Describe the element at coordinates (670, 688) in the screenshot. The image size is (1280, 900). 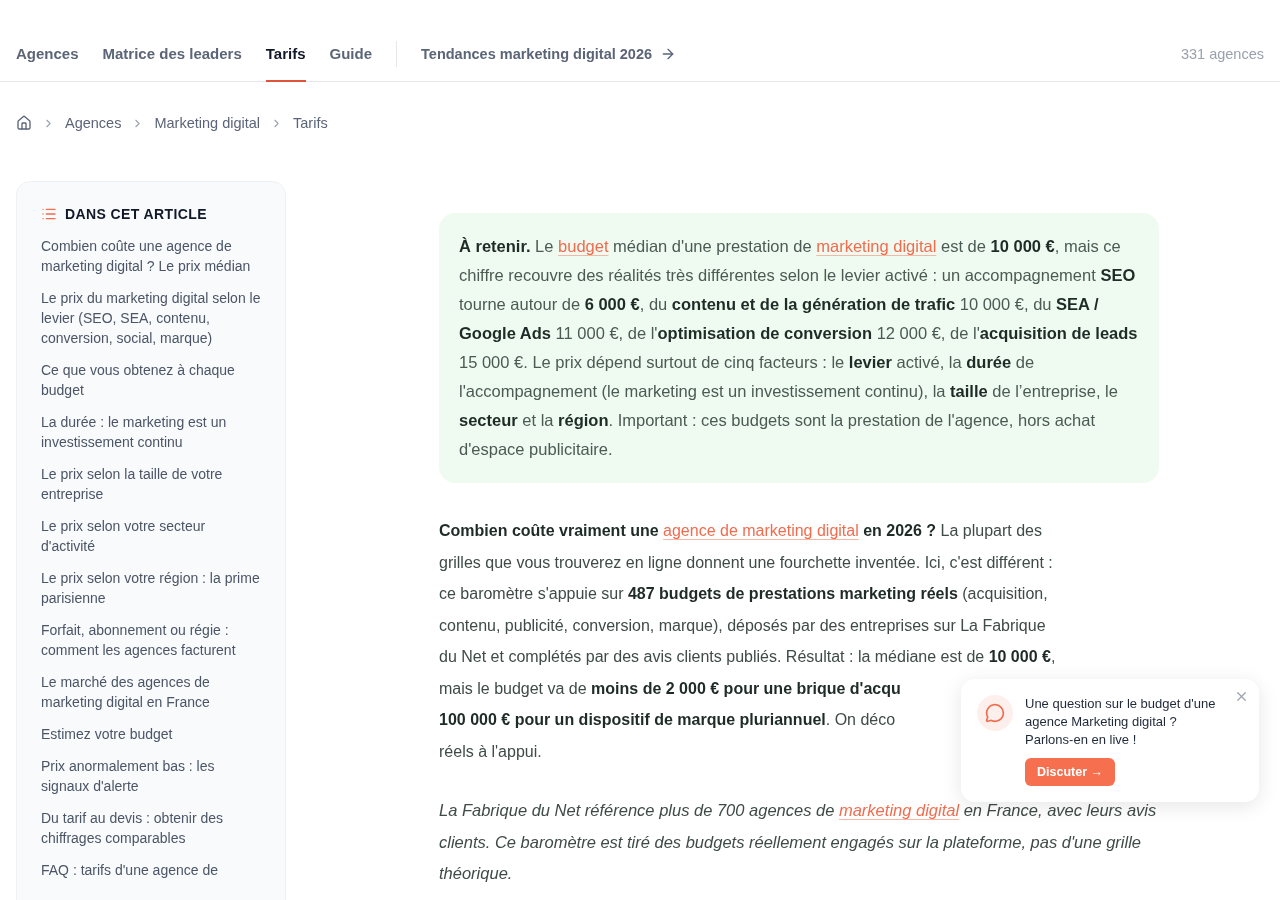
I see `paragraph-line: mais le budget va de moins de 2 000 € pour une brique d'acqu` at that location.